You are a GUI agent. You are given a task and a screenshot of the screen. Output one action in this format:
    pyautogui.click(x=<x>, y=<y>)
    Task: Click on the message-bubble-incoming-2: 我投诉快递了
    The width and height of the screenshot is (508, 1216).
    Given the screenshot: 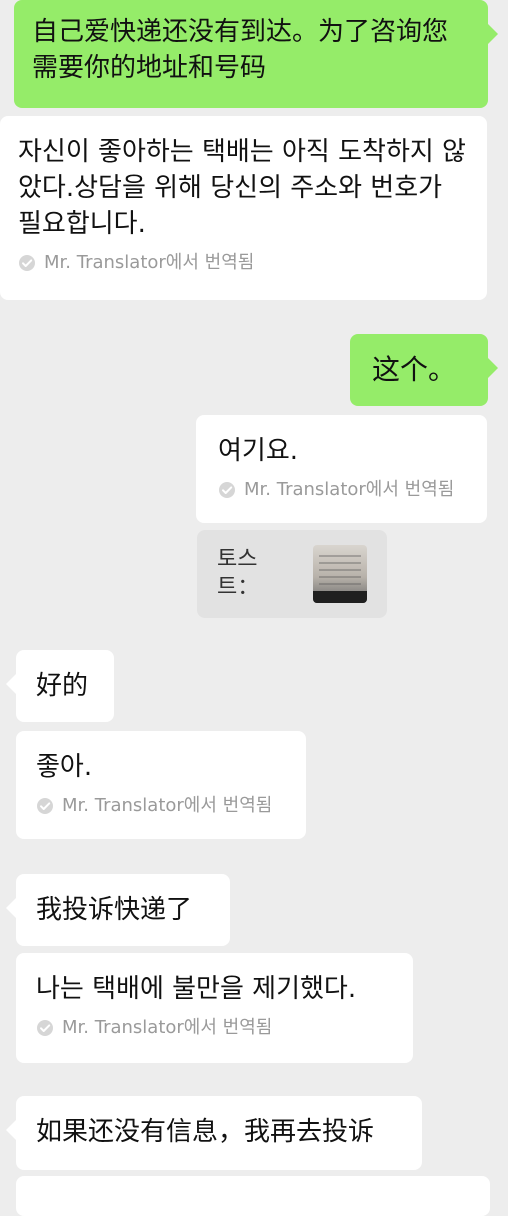 What is the action you would take?
    pyautogui.click(x=118, y=910)
    